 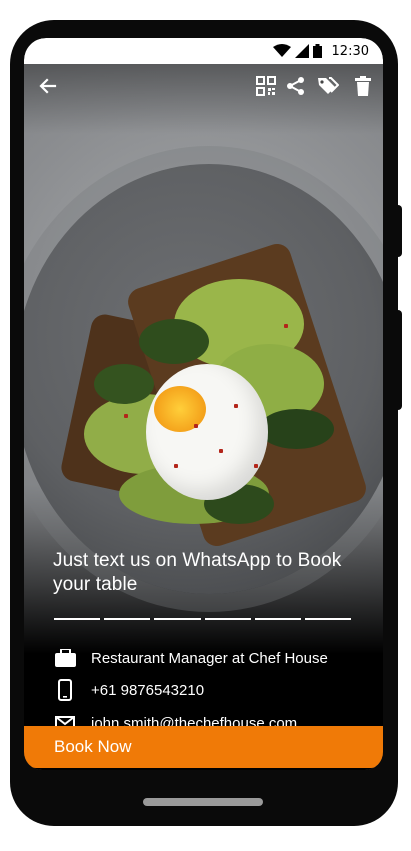 What do you see at coordinates (65, 658) in the screenshot?
I see `briefcase-icon` at bounding box center [65, 658].